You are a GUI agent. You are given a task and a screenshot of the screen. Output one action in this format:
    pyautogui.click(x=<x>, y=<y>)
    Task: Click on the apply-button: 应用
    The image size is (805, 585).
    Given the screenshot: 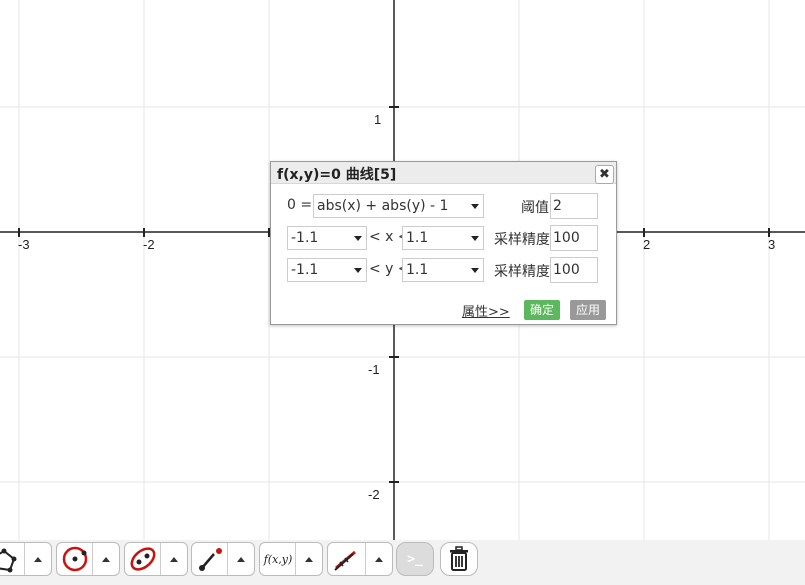 What is the action you would take?
    pyautogui.click(x=588, y=310)
    